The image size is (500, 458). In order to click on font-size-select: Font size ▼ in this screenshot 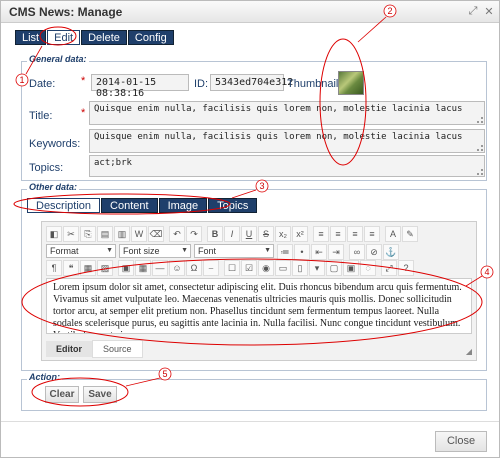, I will do `click(155, 251)`.